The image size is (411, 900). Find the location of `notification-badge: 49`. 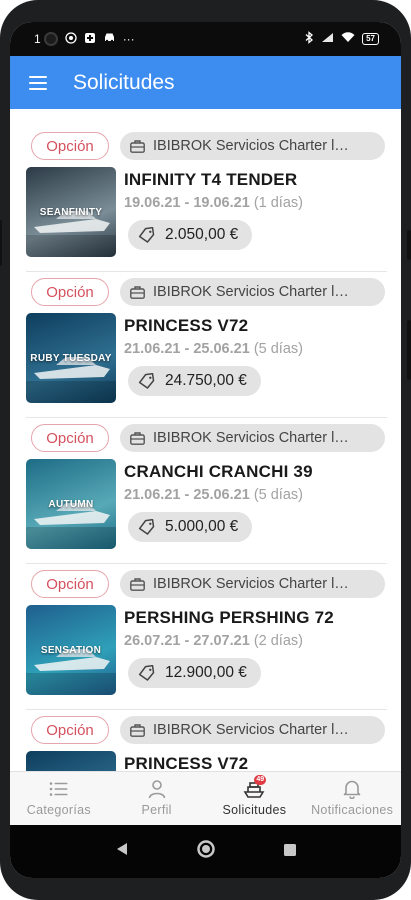

notification-badge: 49 is located at coordinates (260, 780).